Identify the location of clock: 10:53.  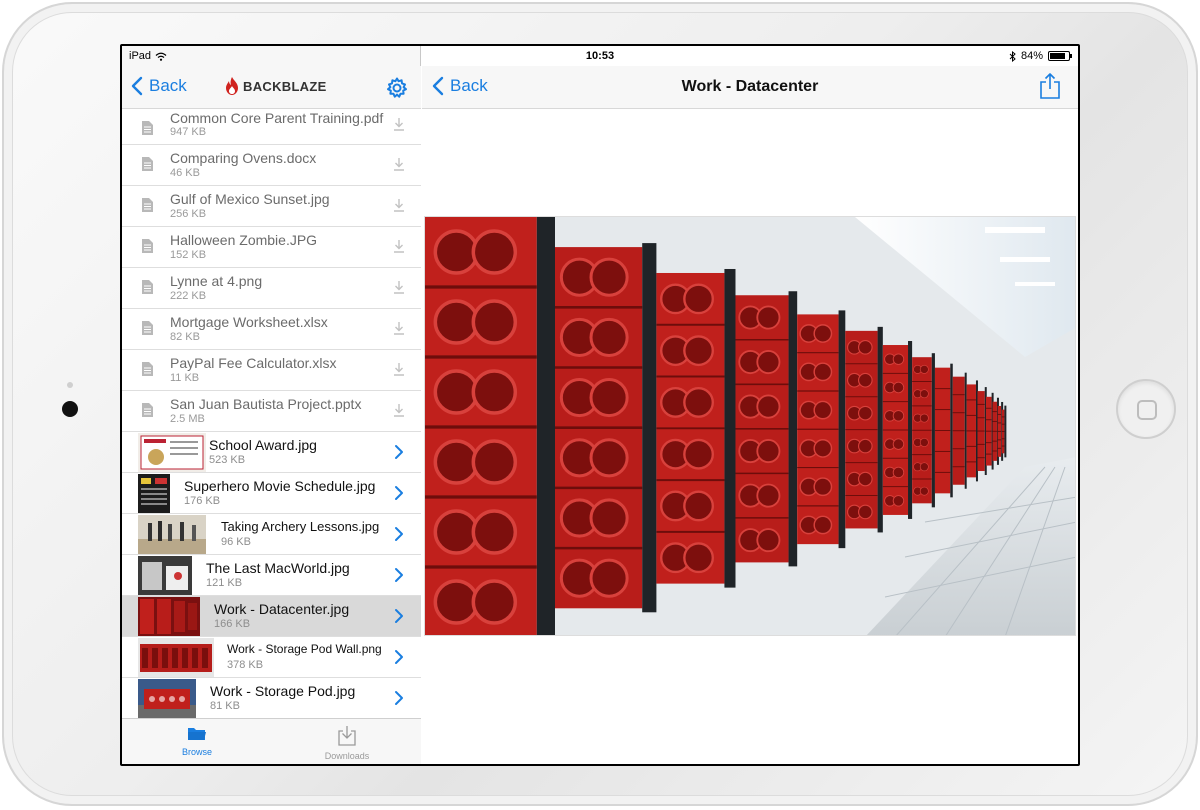
(600, 56).